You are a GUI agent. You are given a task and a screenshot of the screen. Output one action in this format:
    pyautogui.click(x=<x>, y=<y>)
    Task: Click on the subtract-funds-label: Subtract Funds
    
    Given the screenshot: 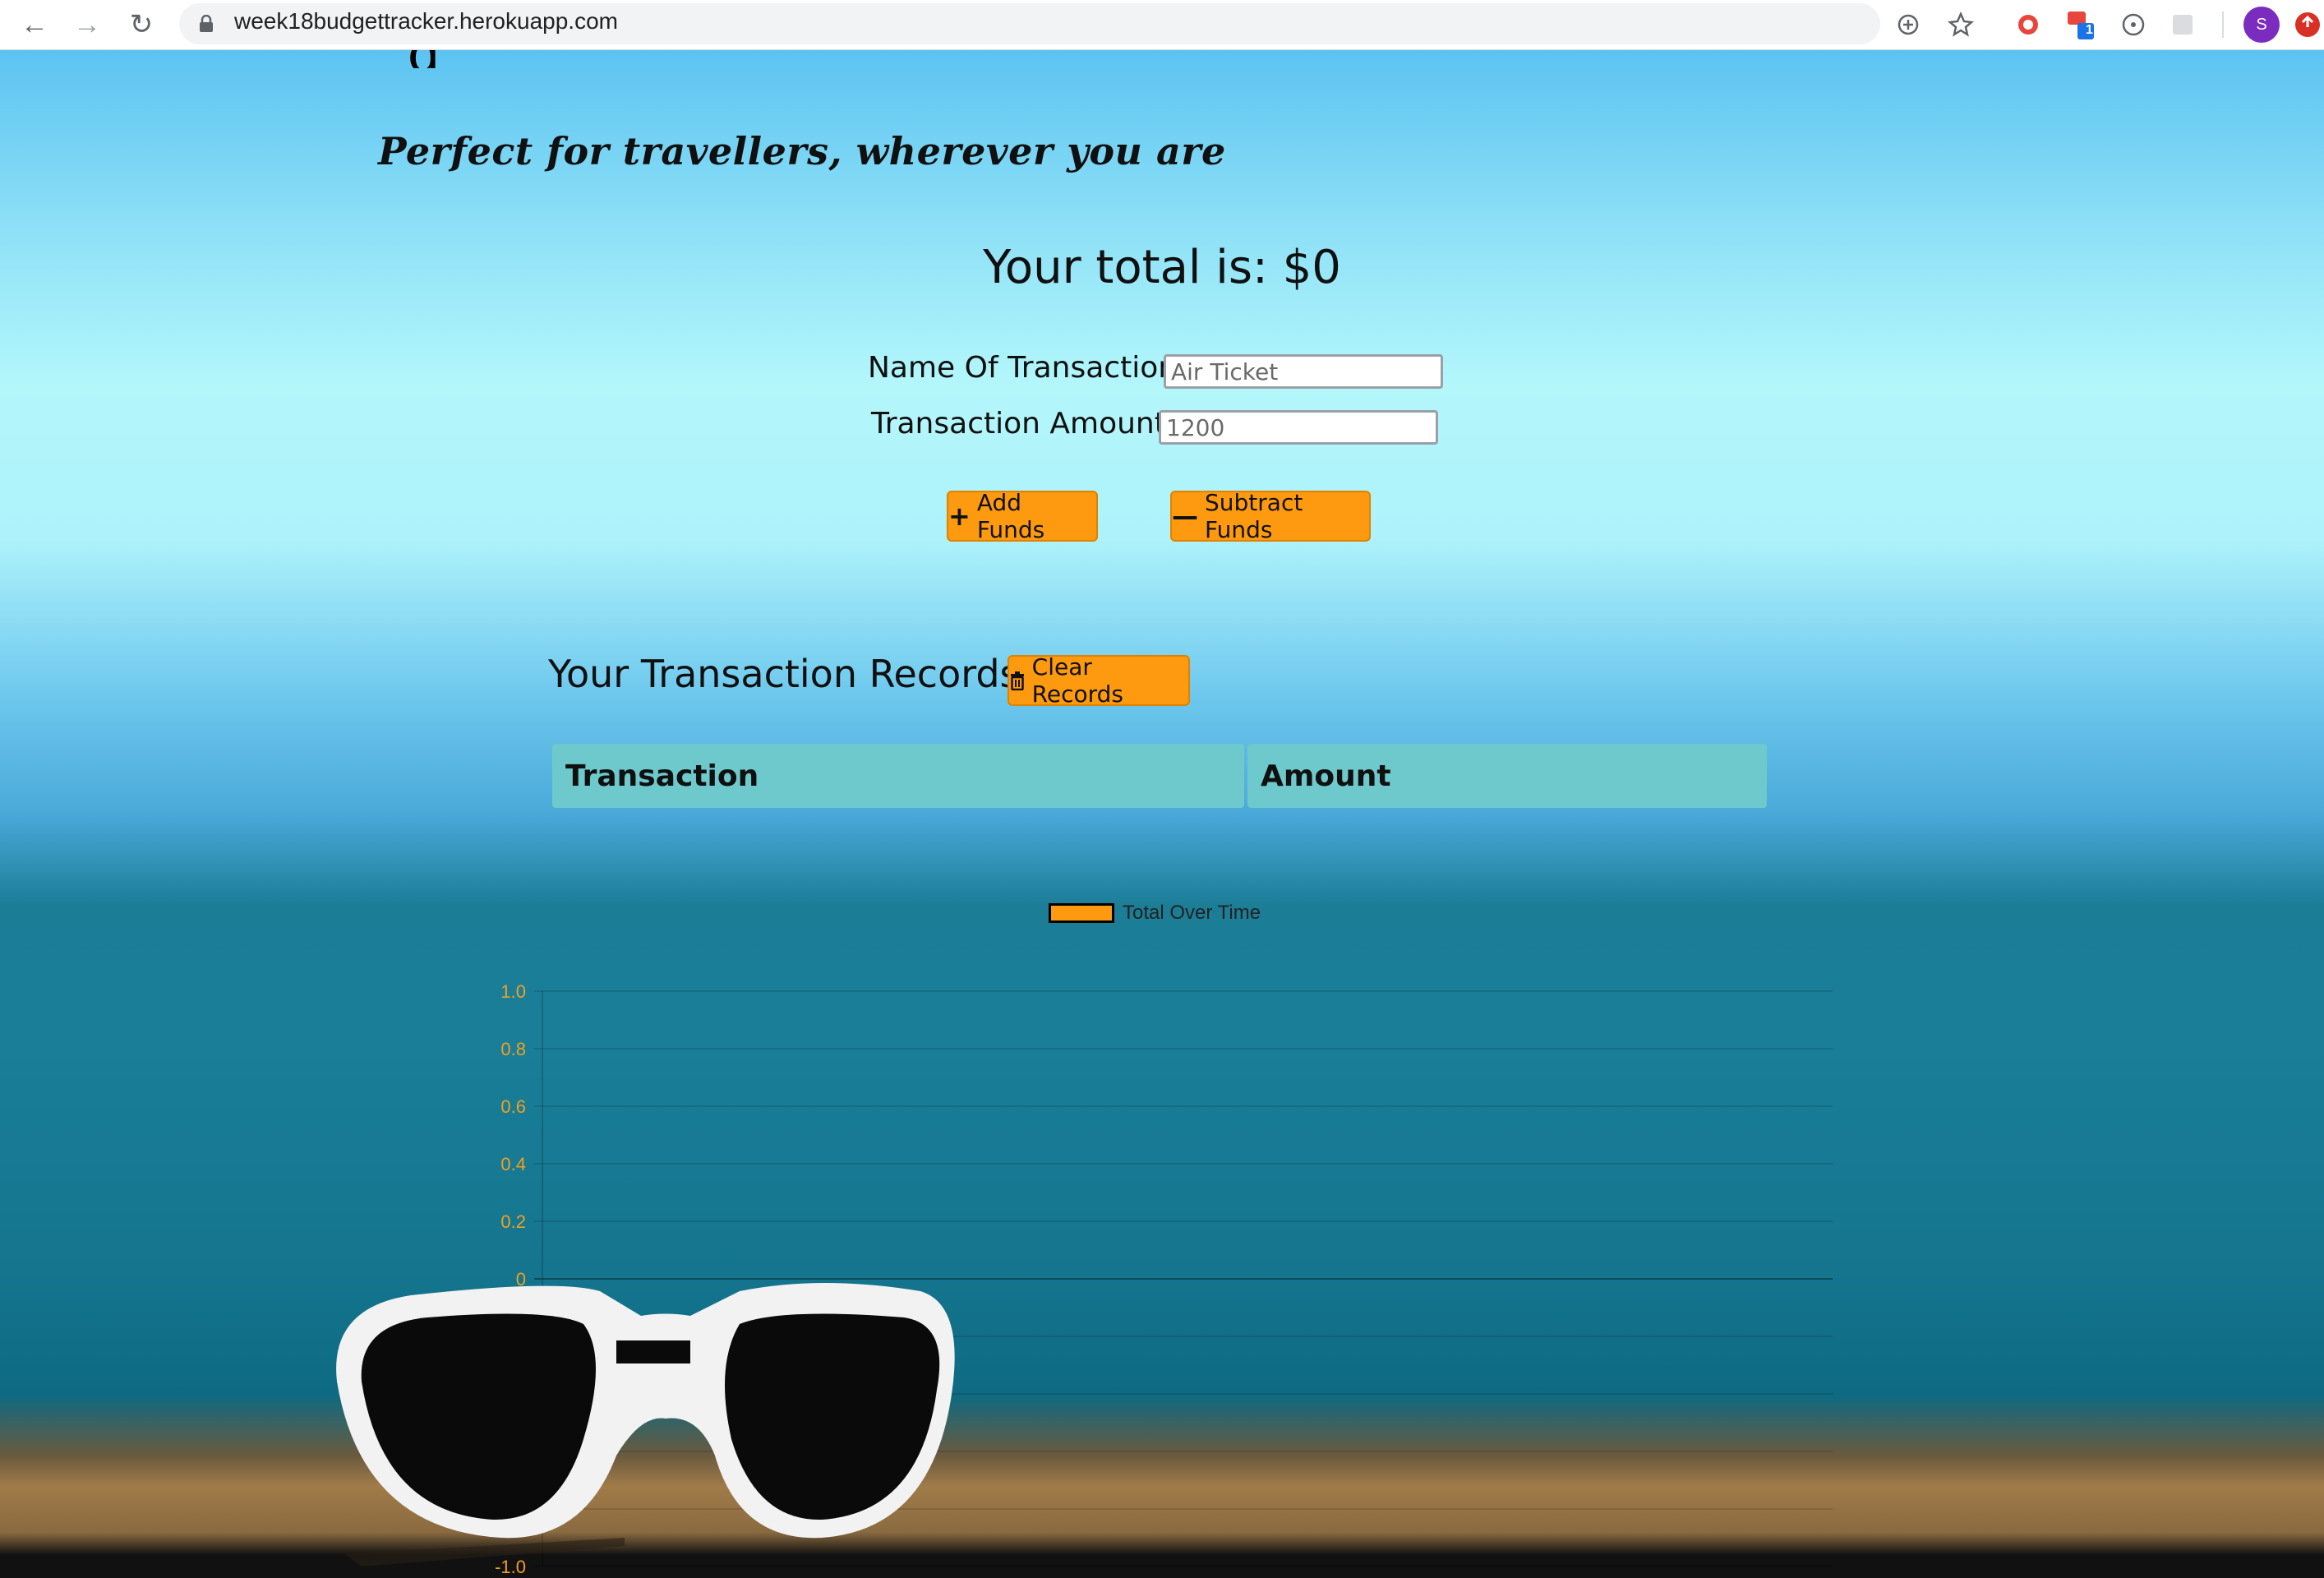 What is the action you would take?
    pyautogui.click(x=1254, y=516)
    